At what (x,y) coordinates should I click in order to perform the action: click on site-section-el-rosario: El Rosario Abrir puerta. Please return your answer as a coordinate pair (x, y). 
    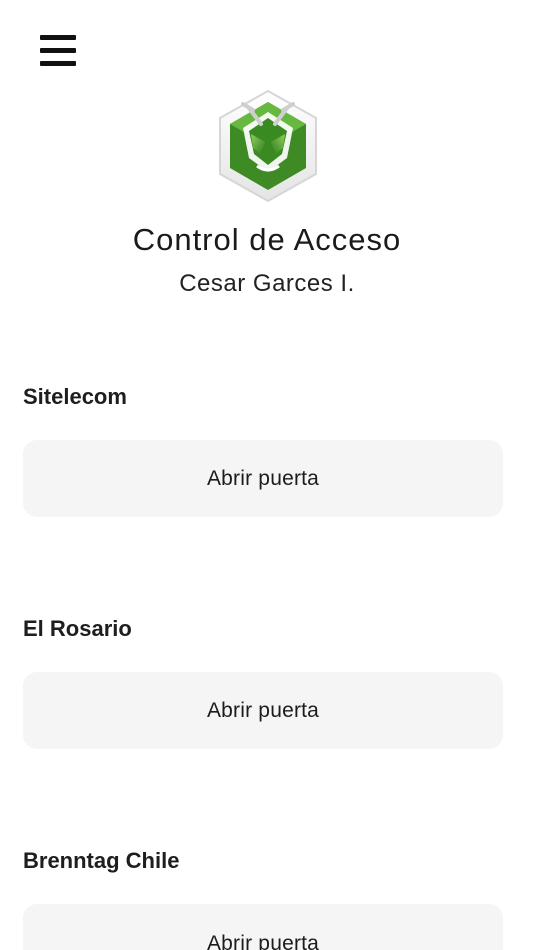
    Looking at the image, I should click on (263, 682).